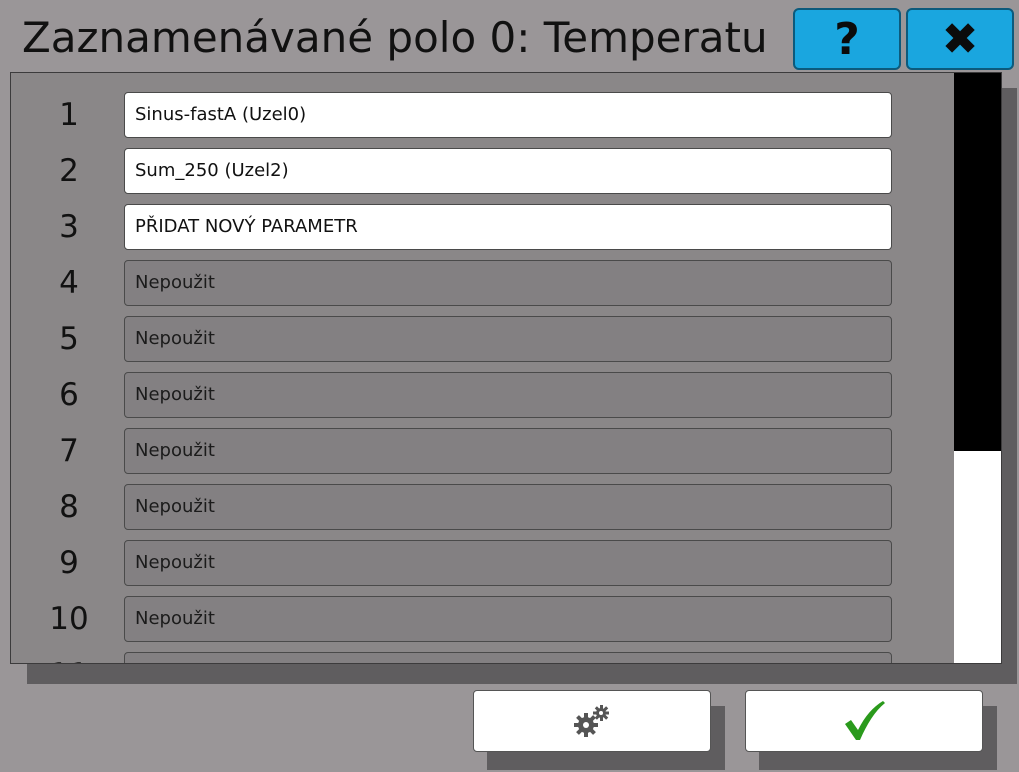 The height and width of the screenshot is (772, 1019). I want to click on checkmark-icon, so click(865, 720).